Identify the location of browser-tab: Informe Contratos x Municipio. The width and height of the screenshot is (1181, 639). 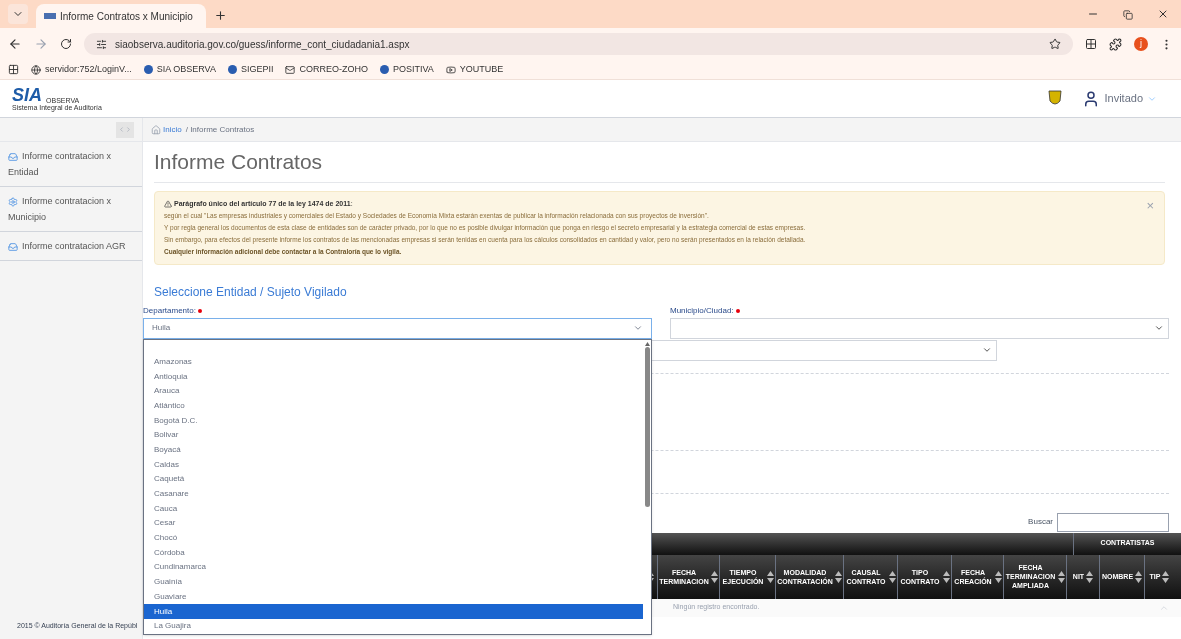
(121, 16).